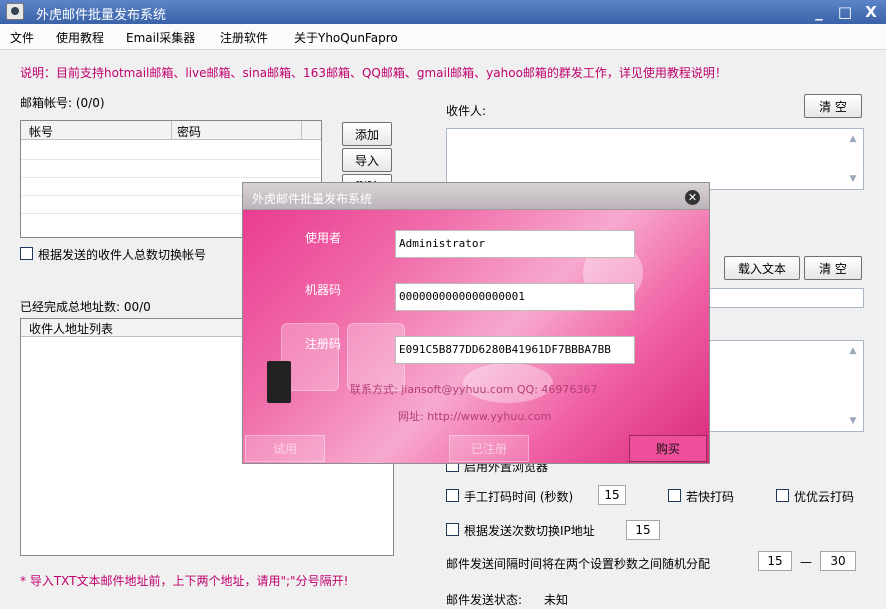 Image resolution: width=886 pixels, height=609 pixels. What do you see at coordinates (578, 564) in the screenshot?
I see `interval-label: 邮件发送间隔时间将在两个设置秒数之间随机分配` at bounding box center [578, 564].